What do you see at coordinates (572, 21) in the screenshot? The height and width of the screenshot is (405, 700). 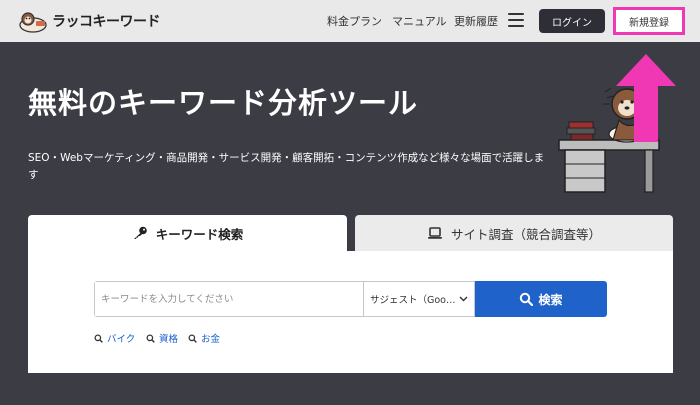 I see `login-button: ログイン` at bounding box center [572, 21].